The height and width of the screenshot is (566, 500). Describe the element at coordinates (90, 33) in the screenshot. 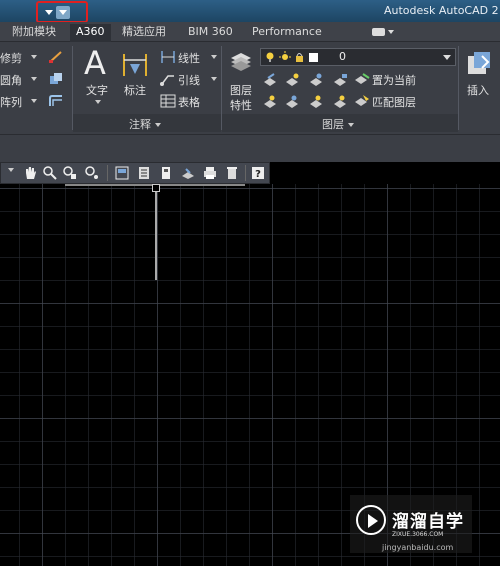

I see `tab-a360: A360` at that location.